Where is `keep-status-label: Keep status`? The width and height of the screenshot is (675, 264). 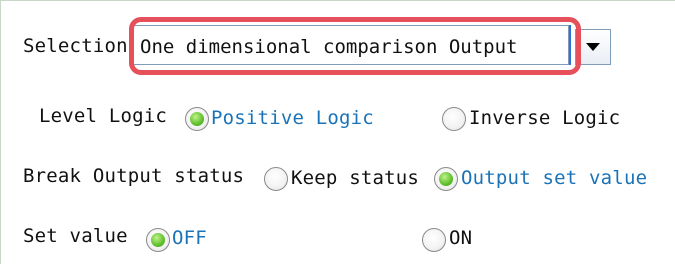
keep-status-label: Keep status is located at coordinates (355, 178).